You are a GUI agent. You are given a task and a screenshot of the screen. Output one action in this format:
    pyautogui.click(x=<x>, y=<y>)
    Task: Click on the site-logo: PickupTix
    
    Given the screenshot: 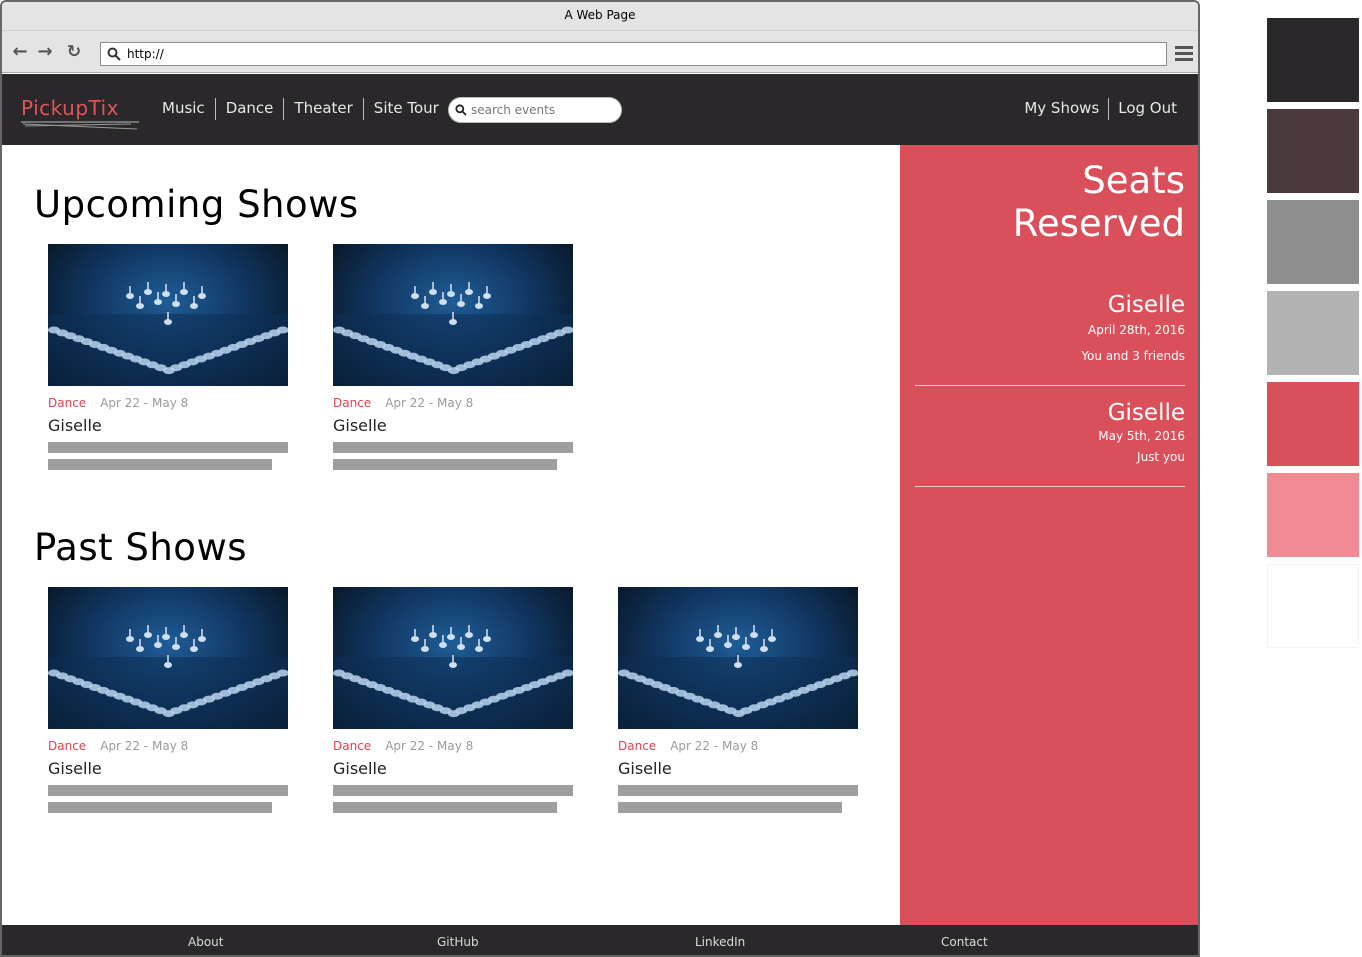 What is the action you would take?
    pyautogui.click(x=70, y=108)
    